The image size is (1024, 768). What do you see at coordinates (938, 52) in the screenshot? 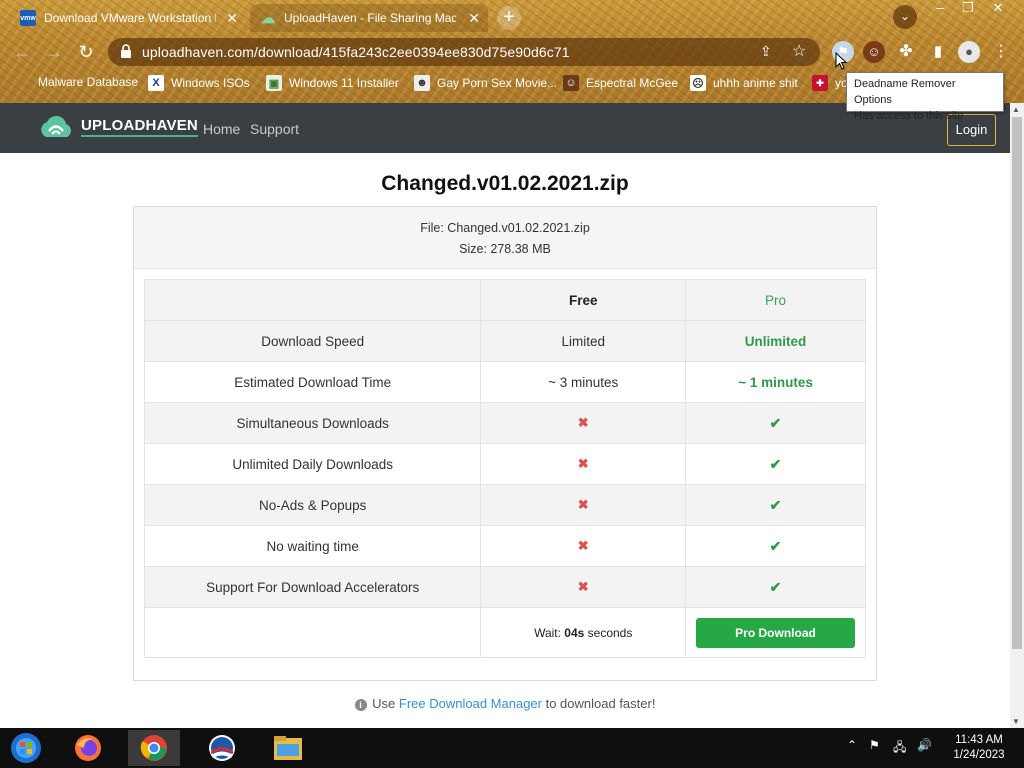
I see `side-panel-icon: ▮` at bounding box center [938, 52].